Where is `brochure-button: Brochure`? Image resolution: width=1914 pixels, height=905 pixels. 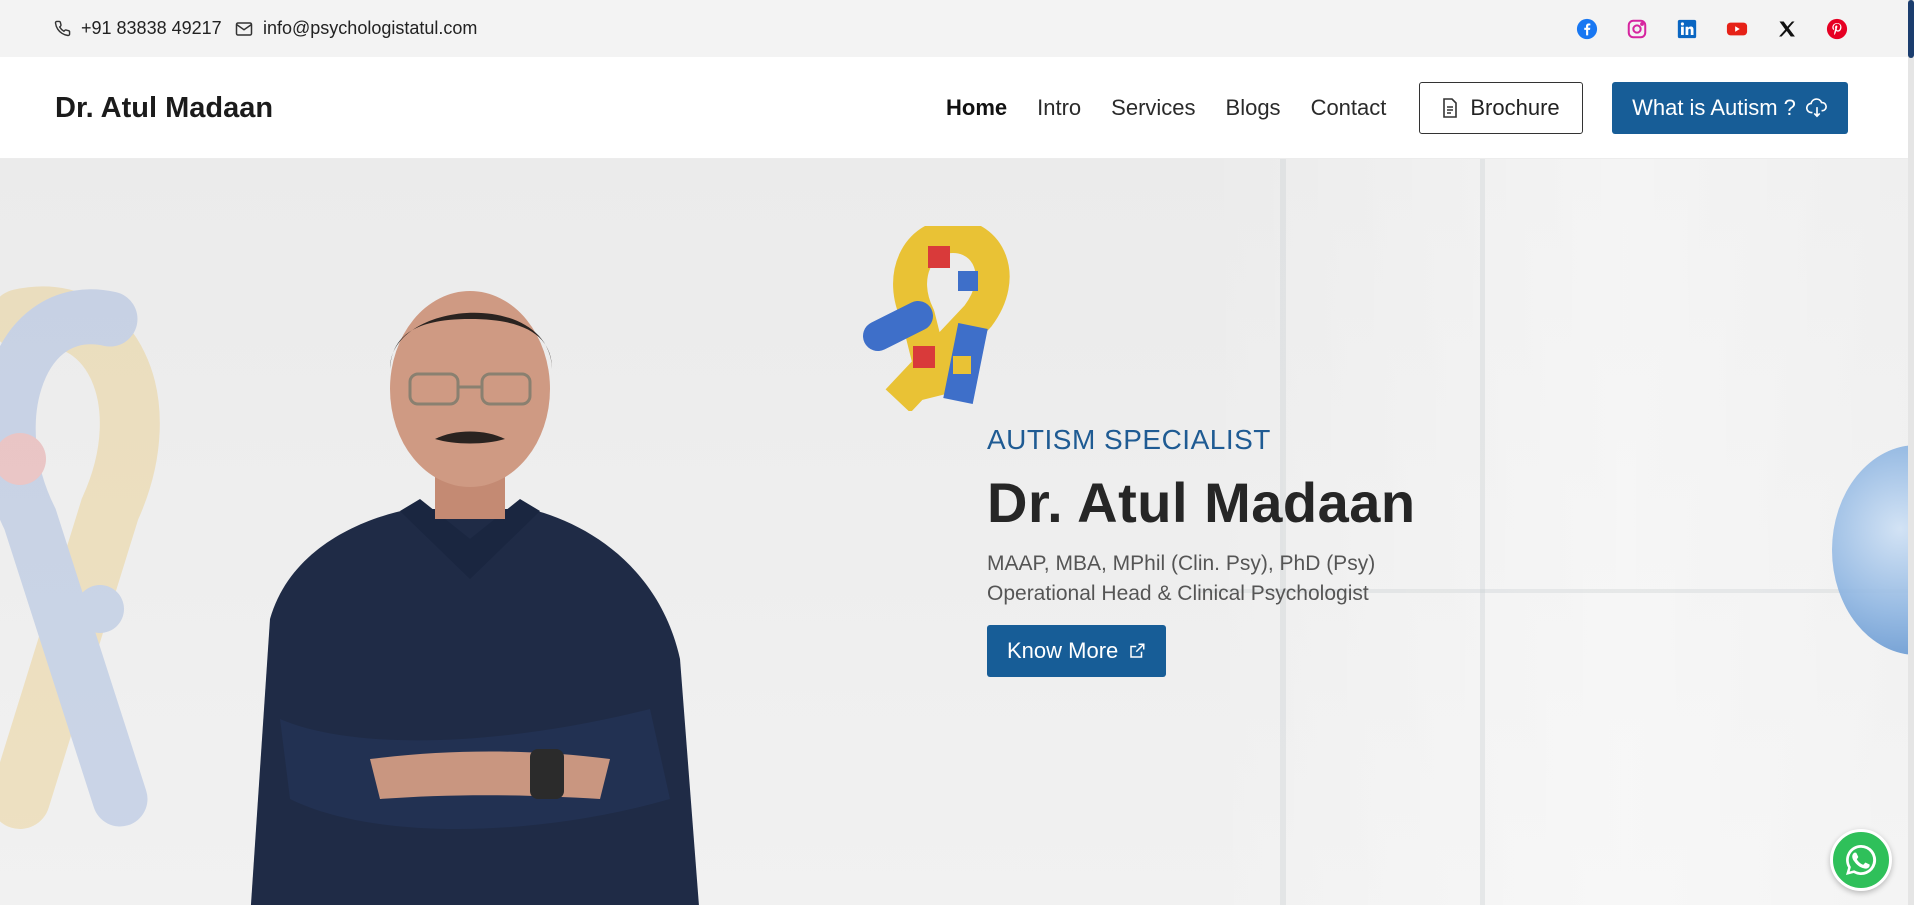
brochure-button: Brochure is located at coordinates (1501, 108).